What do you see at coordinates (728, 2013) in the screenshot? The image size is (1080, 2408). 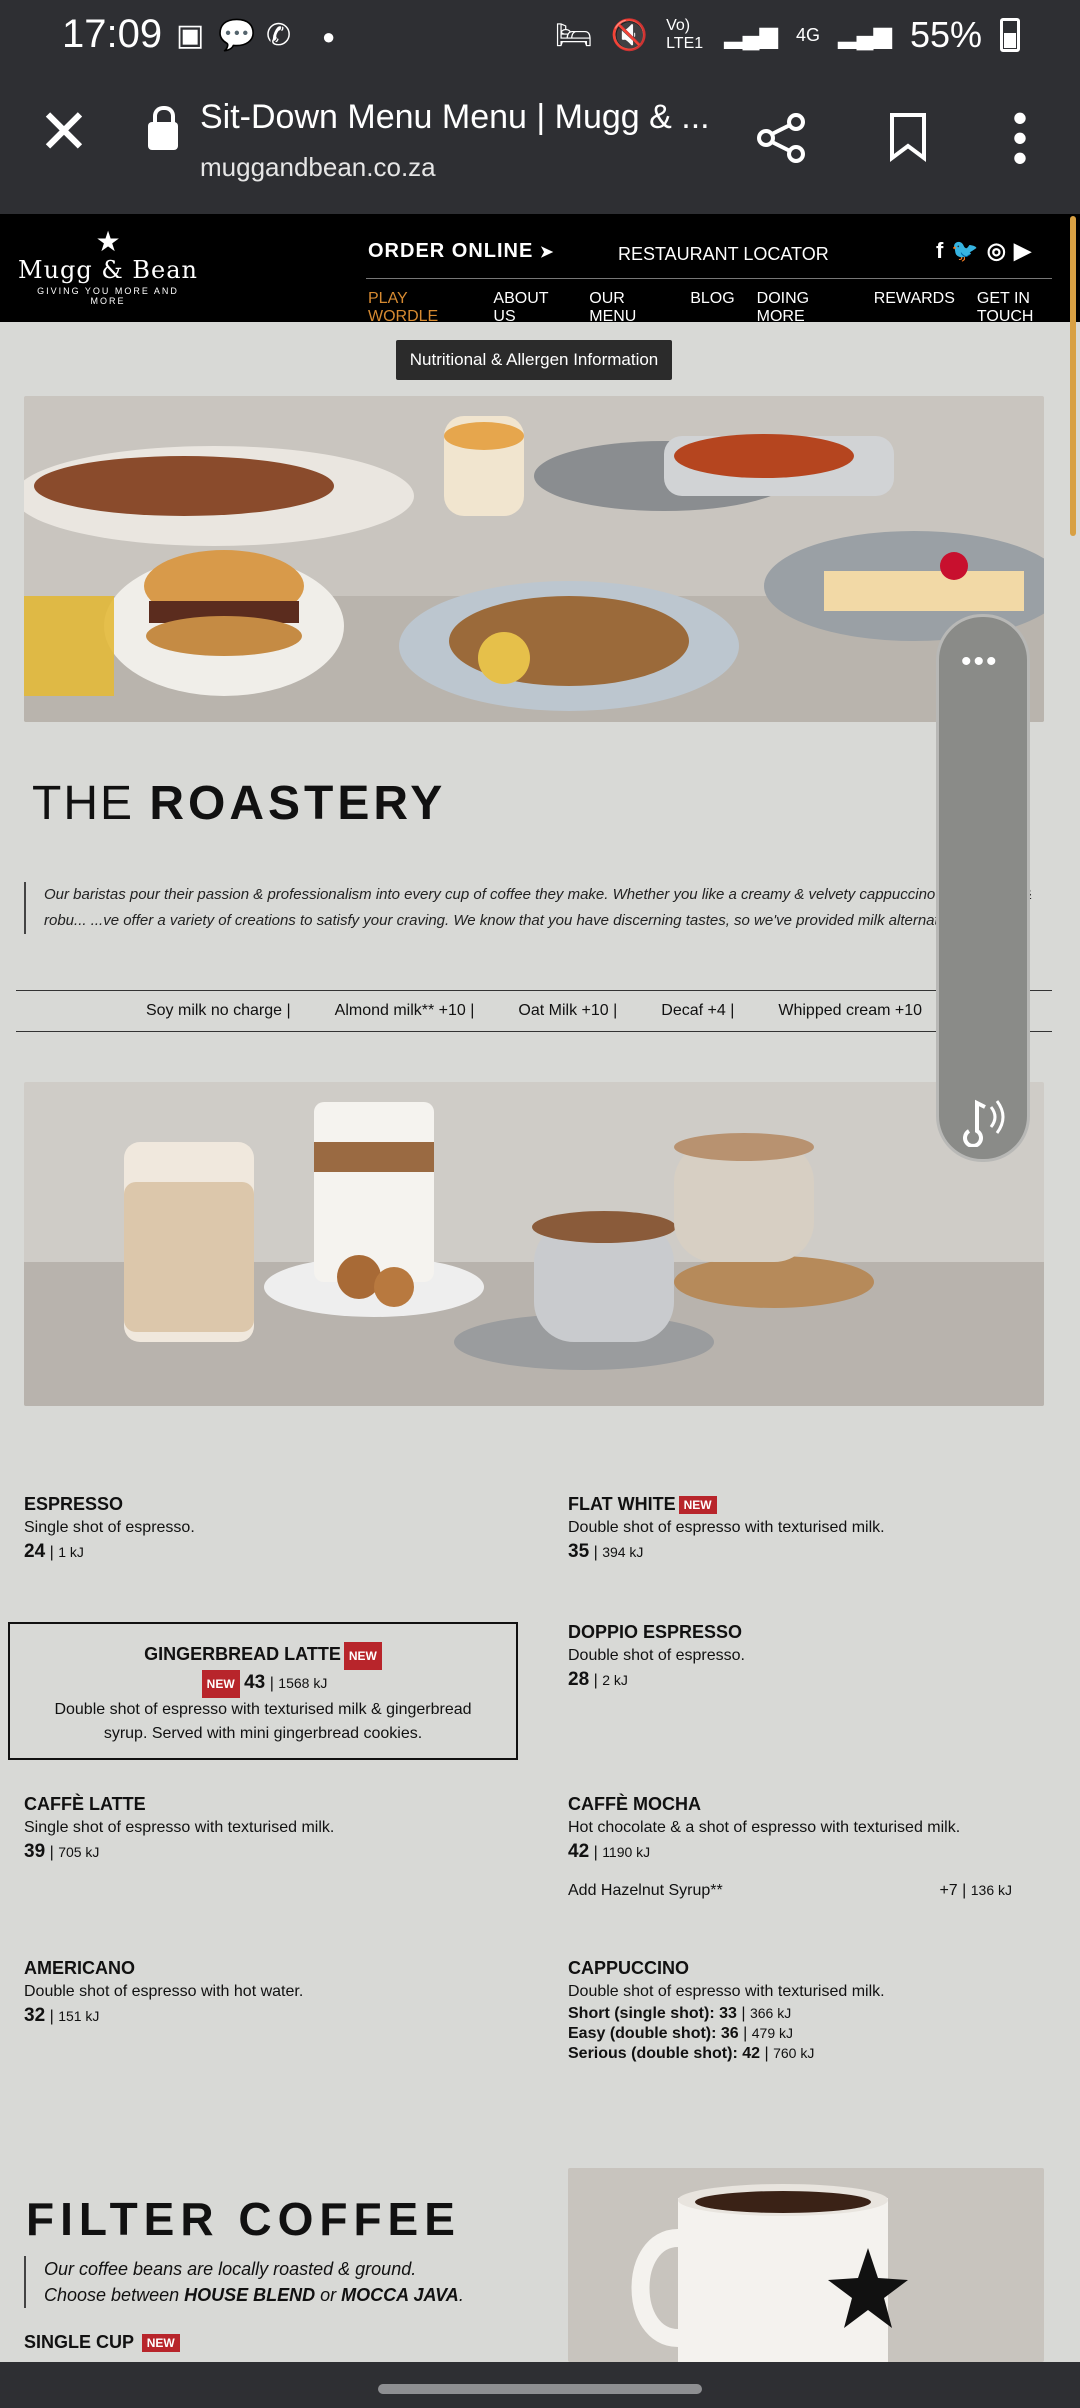 I see `size-price: 33` at bounding box center [728, 2013].